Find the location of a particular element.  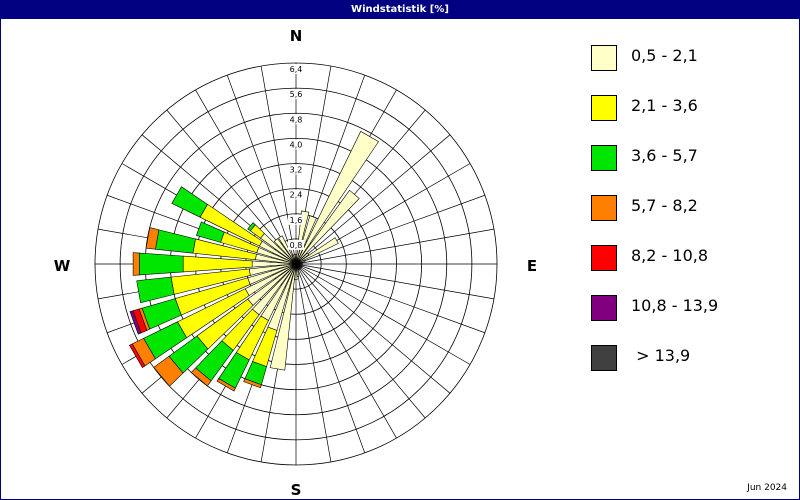

ring-label: 6,4 is located at coordinates (296, 69).